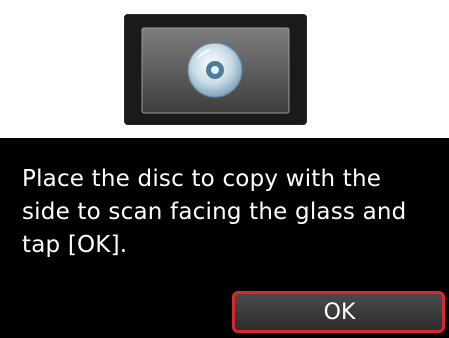  I want to click on ok-button: OK, so click(338, 312).